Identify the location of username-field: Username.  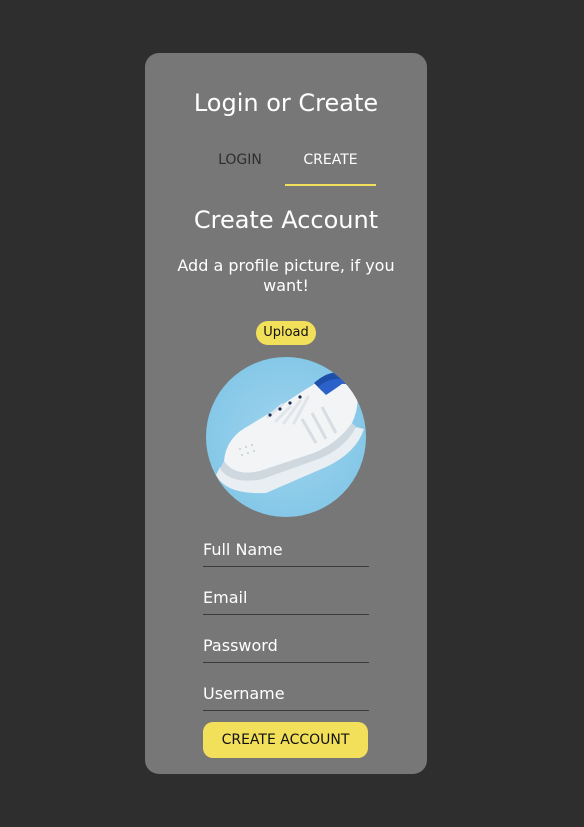
(286, 694).